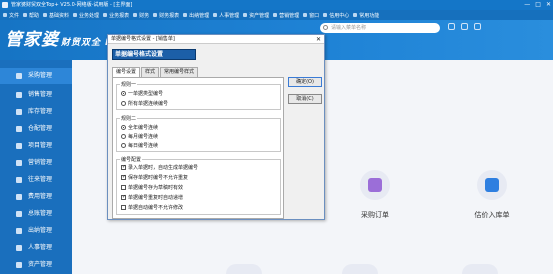 Image resolution: width=553 pixels, height=274 pixels. I want to click on cancel-button: 取消(C), so click(305, 99).